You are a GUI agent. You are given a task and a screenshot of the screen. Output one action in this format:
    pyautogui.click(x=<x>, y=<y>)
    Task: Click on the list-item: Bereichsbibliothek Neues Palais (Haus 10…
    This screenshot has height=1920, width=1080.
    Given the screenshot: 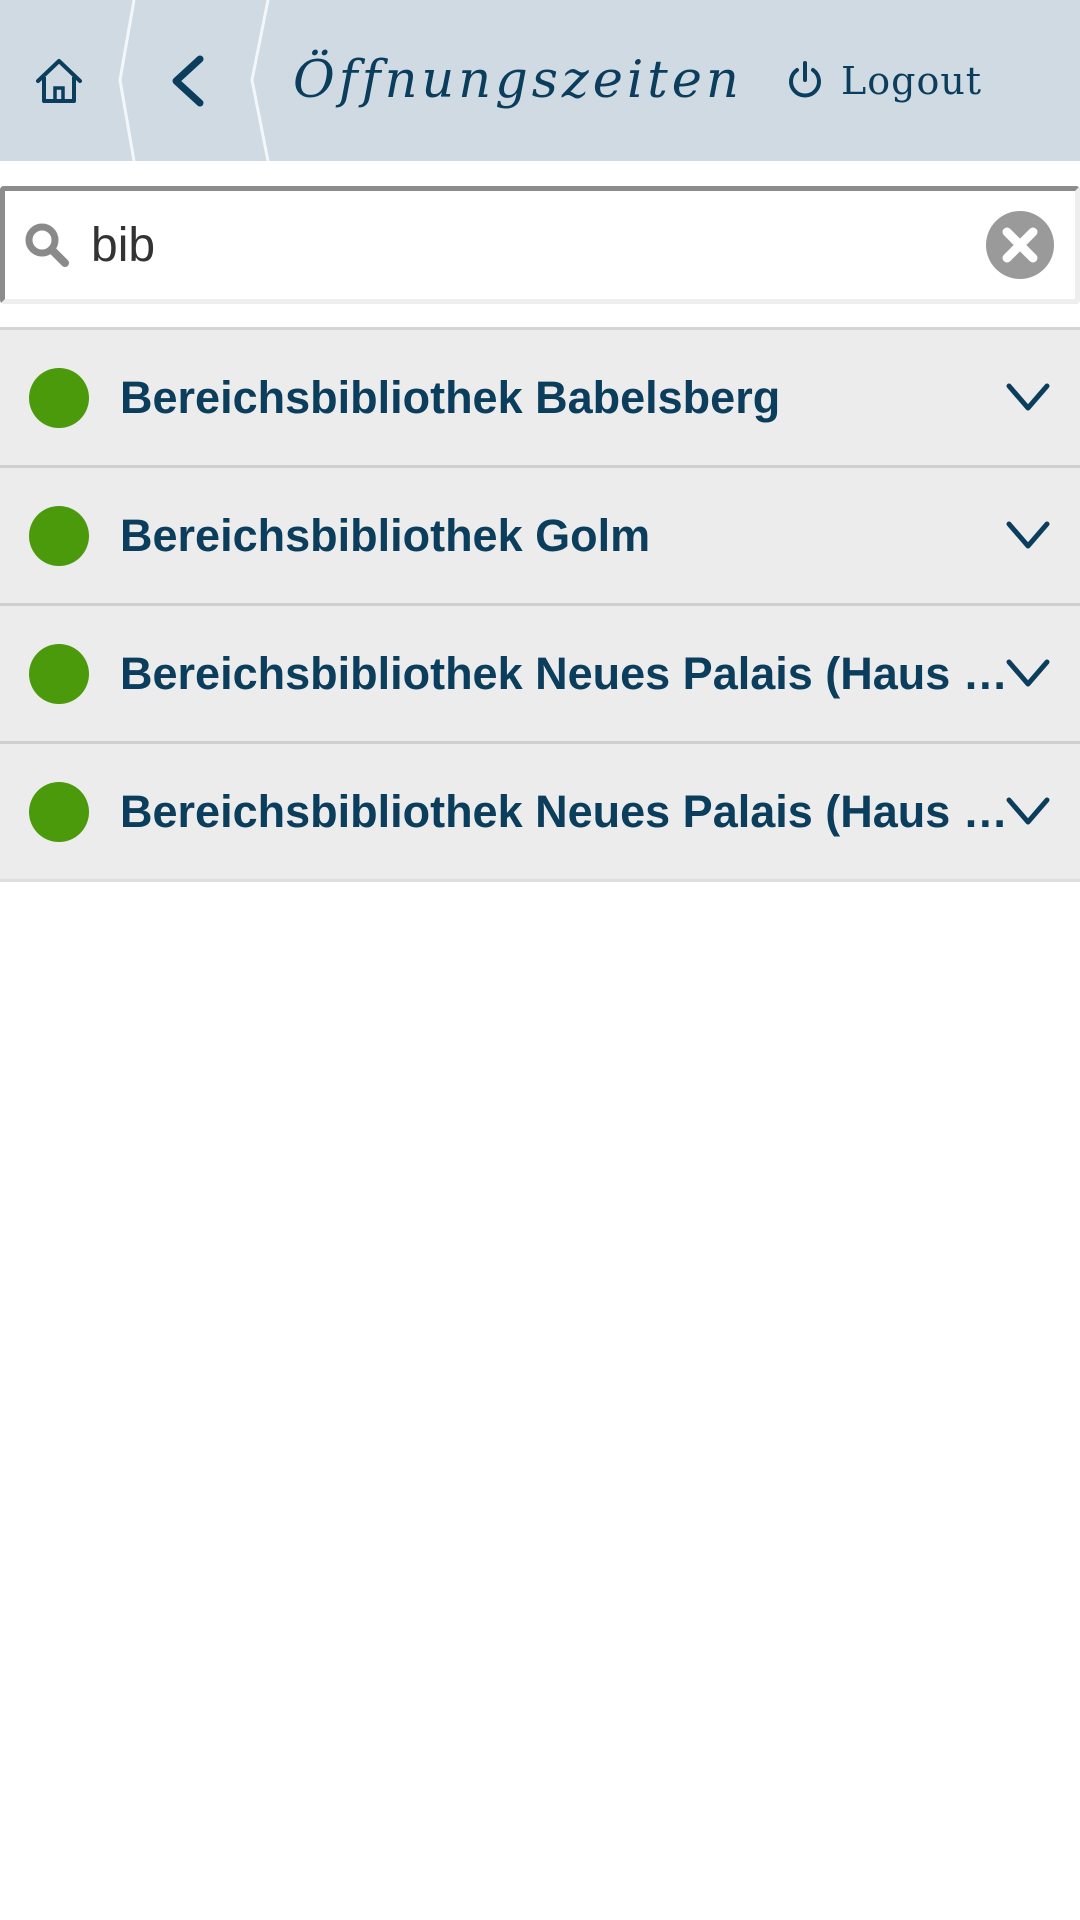 What is the action you would take?
    pyautogui.click(x=540, y=675)
    